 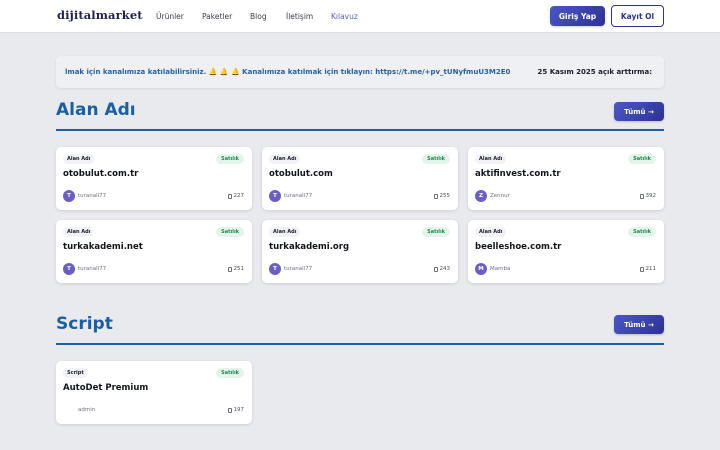 I want to click on seller-avatar: M, so click(x=481, y=269).